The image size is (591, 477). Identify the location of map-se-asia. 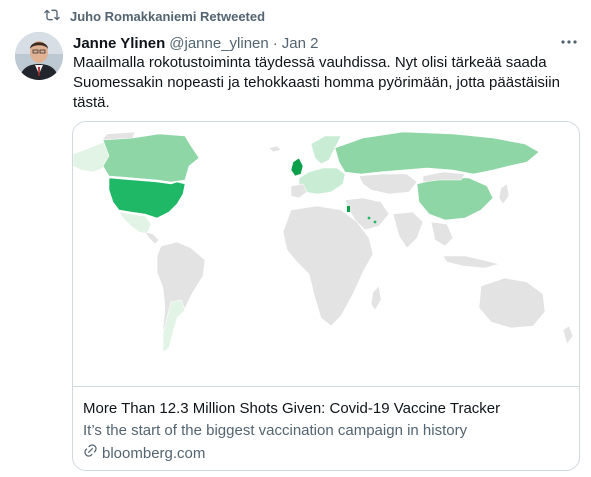
(442, 234).